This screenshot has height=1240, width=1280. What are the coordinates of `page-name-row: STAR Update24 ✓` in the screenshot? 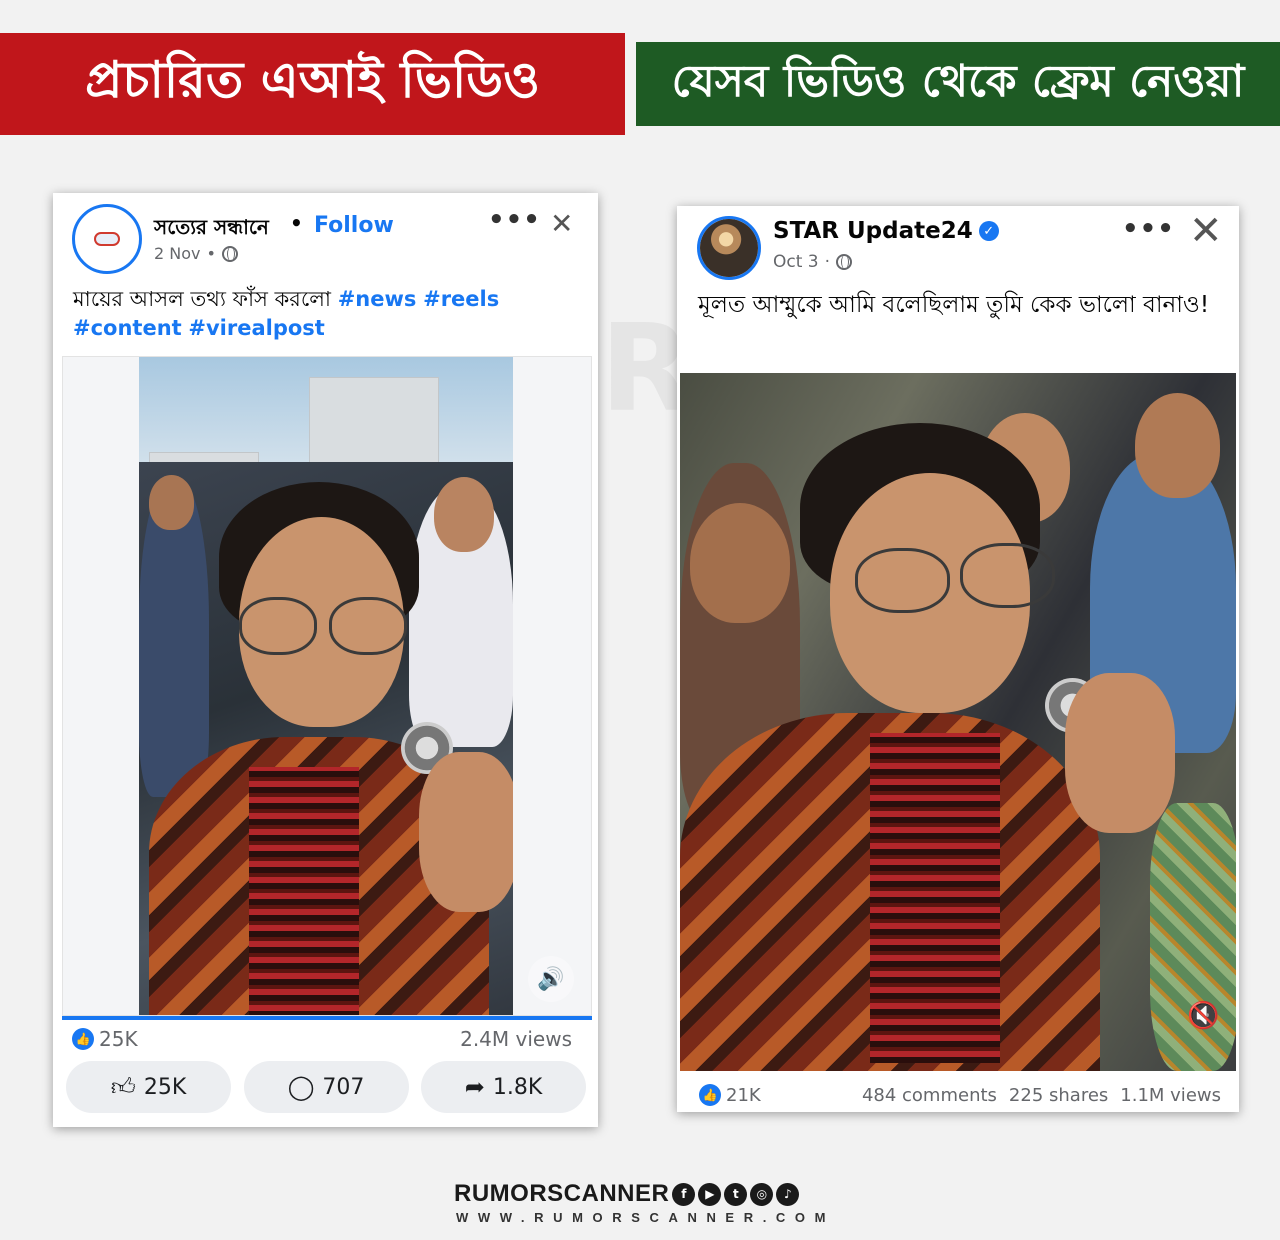 It's located at (886, 231).